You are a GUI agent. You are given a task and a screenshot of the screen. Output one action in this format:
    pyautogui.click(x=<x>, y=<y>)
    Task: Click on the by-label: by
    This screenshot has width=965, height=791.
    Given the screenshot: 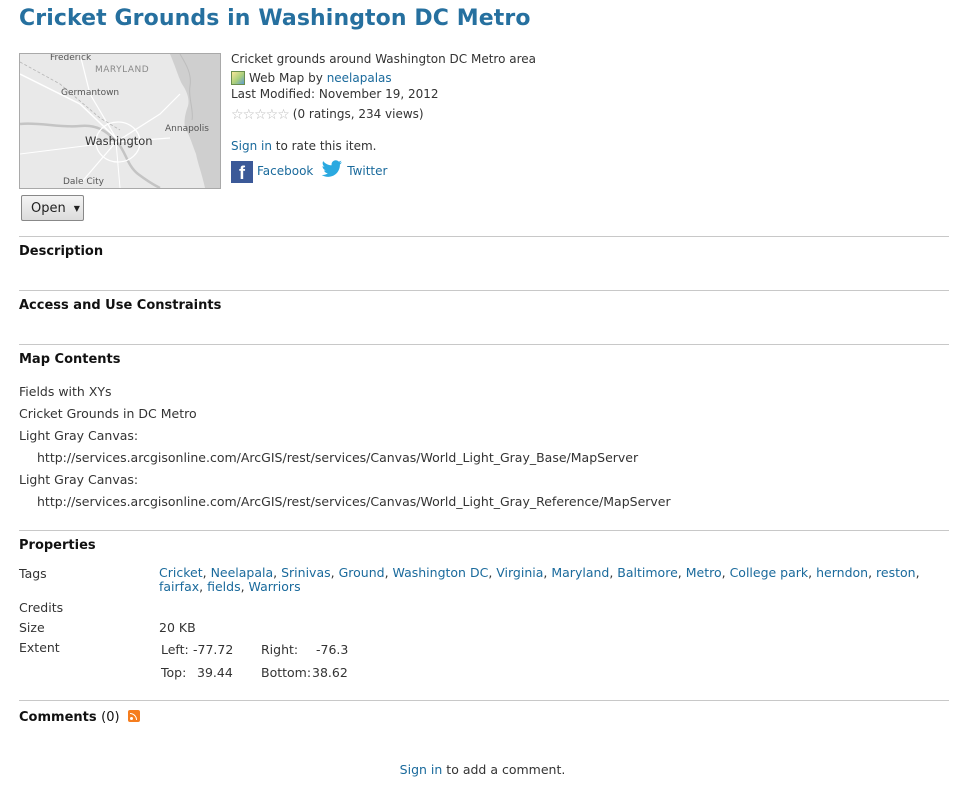 What is the action you would take?
    pyautogui.click(x=315, y=78)
    